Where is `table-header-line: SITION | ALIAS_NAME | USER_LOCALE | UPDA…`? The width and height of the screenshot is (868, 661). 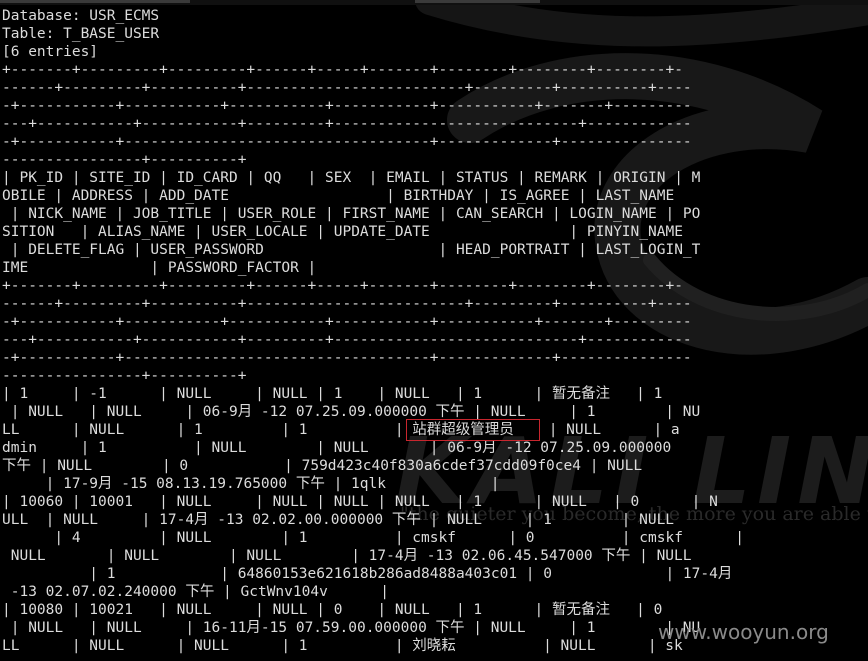
table-header-line: SITION | ALIAS_NAME | USER_LOCALE | UPDA… is located at coordinates (342, 232).